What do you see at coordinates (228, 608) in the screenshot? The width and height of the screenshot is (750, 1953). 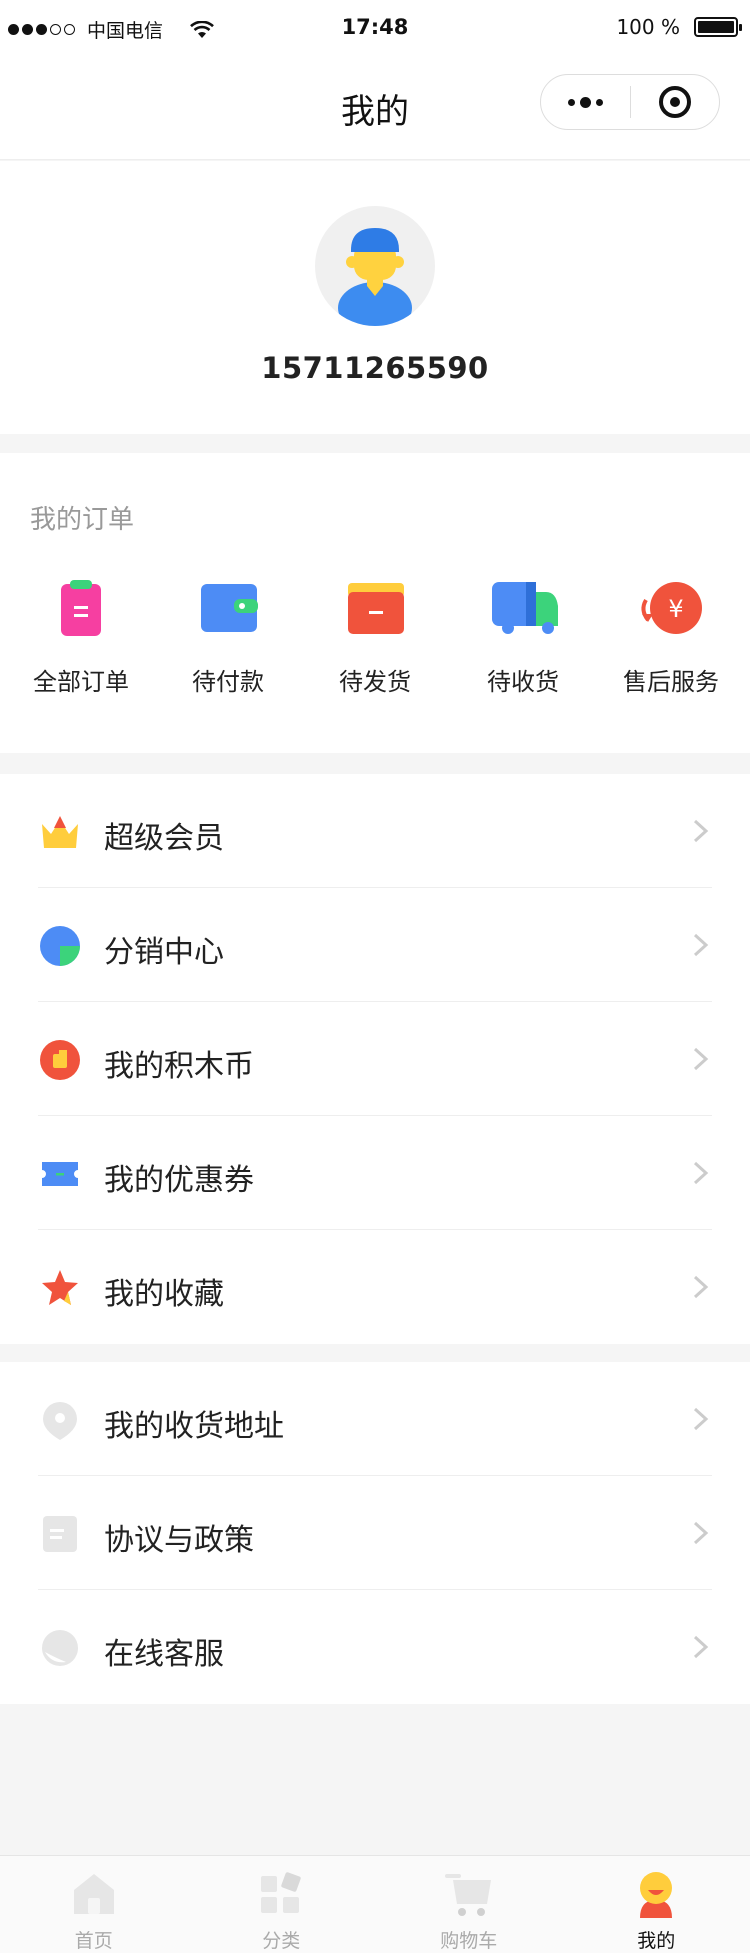 I see `wallet-icon` at bounding box center [228, 608].